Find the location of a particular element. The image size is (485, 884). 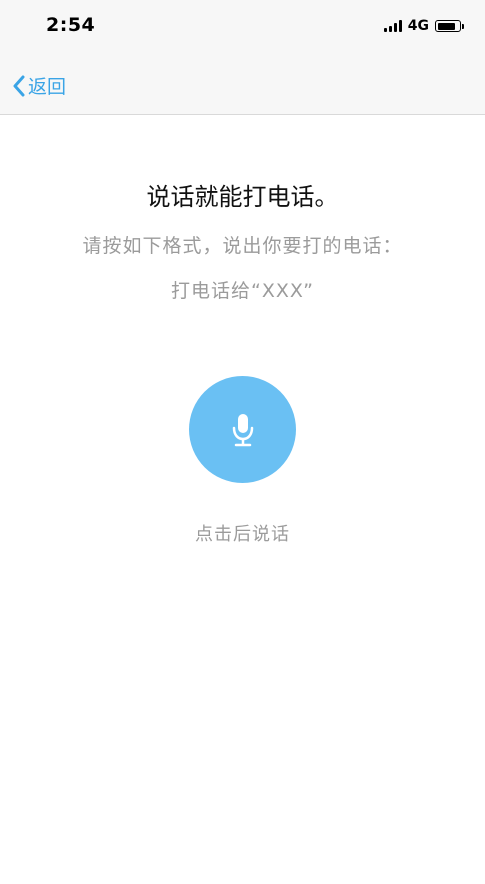

battery-icon is located at coordinates (449, 26).